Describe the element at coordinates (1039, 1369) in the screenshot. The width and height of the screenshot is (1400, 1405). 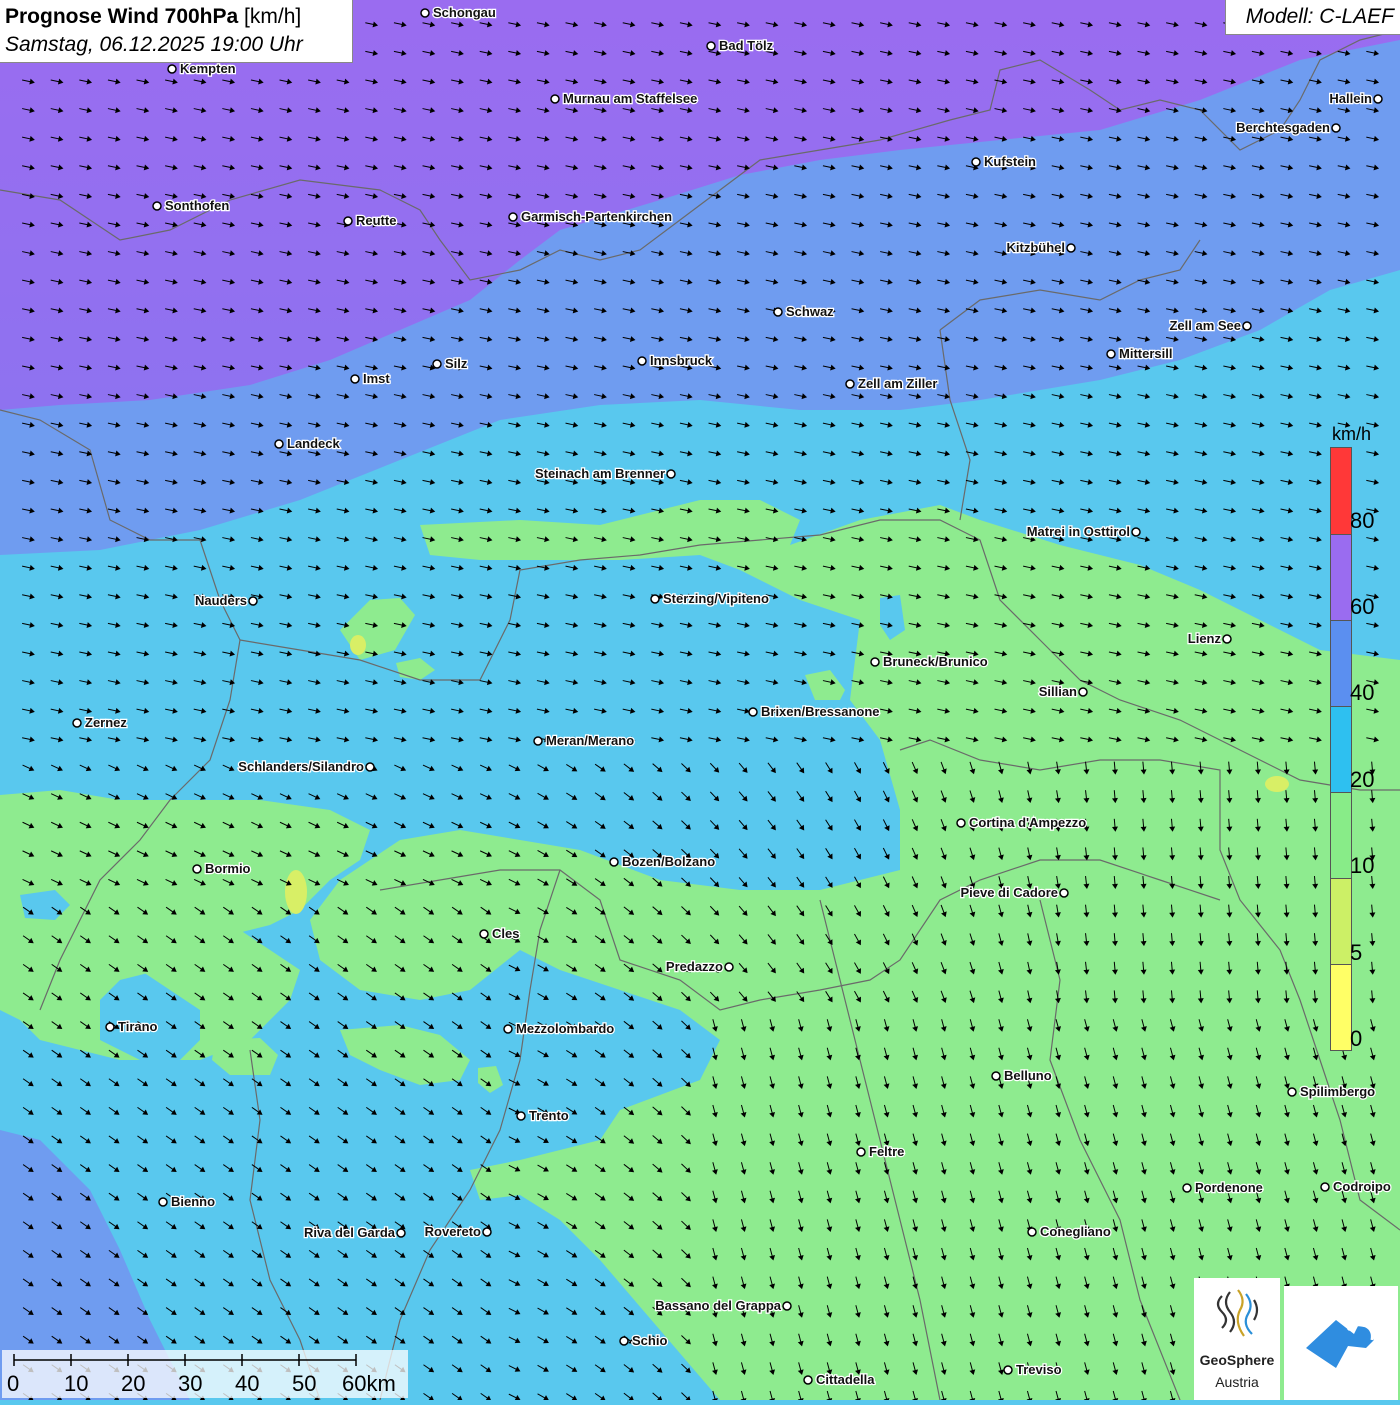
I see `city-label: Treviso` at that location.